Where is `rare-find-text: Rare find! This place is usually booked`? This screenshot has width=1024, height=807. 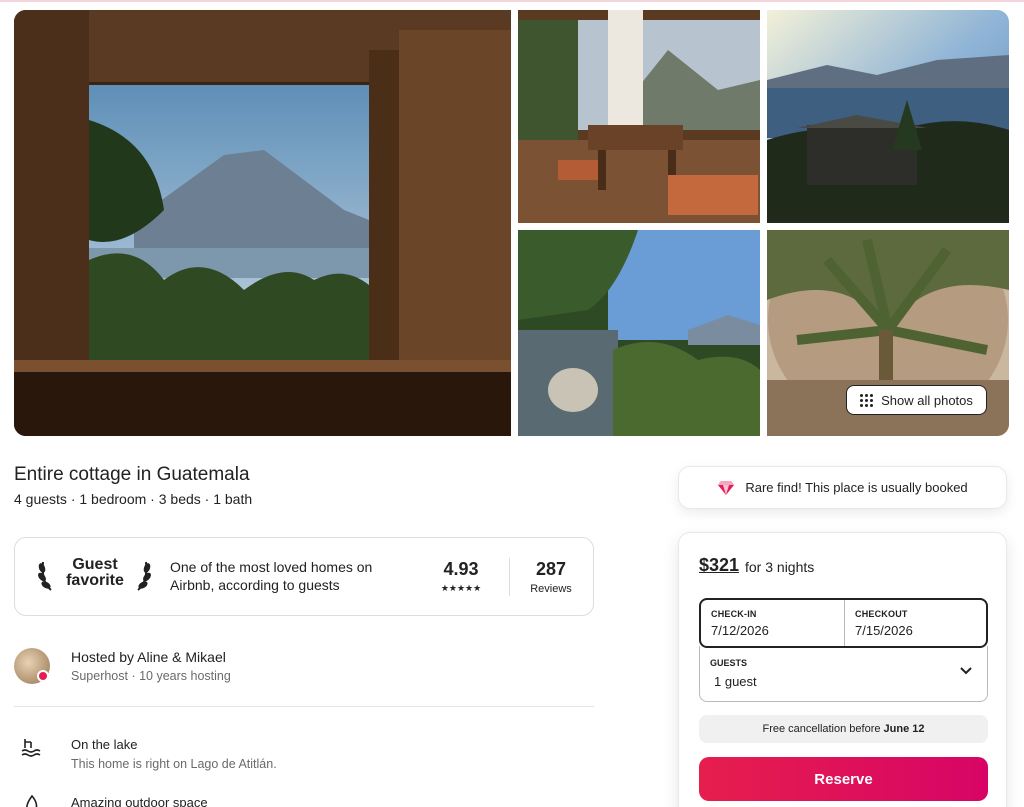 rare-find-text: Rare find! This place is usually booked is located at coordinates (856, 487).